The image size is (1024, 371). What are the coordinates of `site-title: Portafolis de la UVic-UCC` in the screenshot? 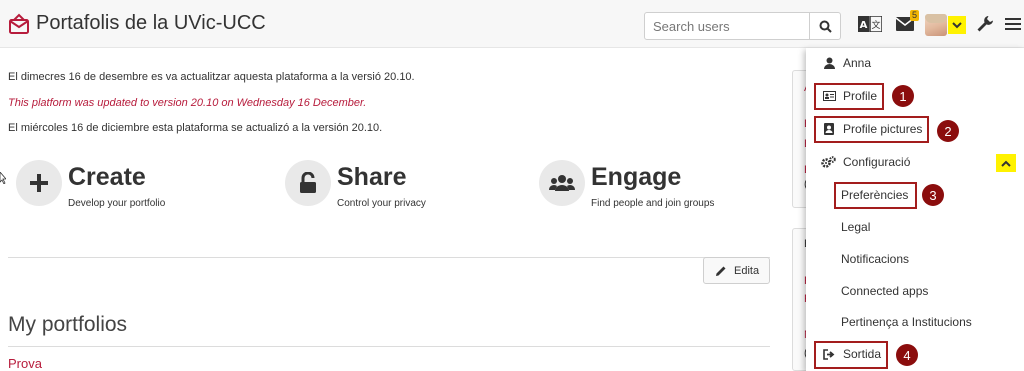 It's located at (151, 23).